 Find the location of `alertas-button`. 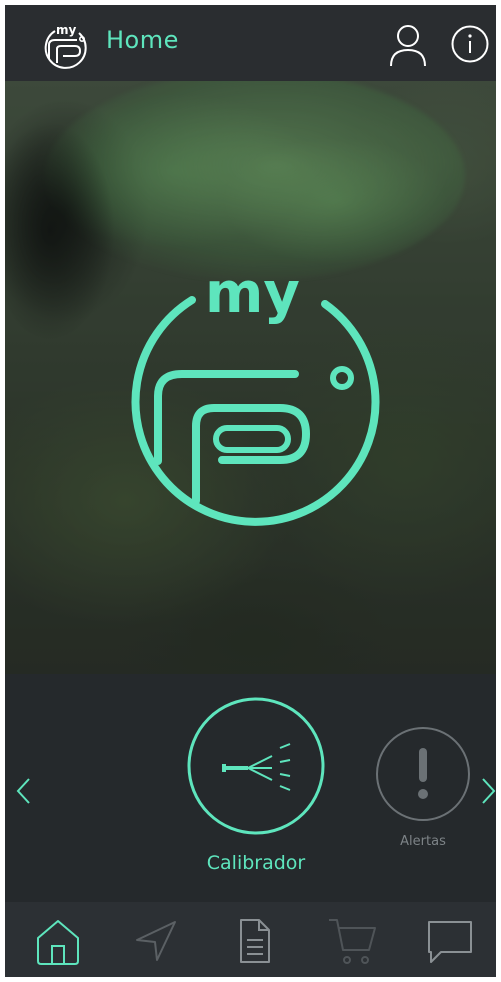

alertas-button is located at coordinates (423, 774).